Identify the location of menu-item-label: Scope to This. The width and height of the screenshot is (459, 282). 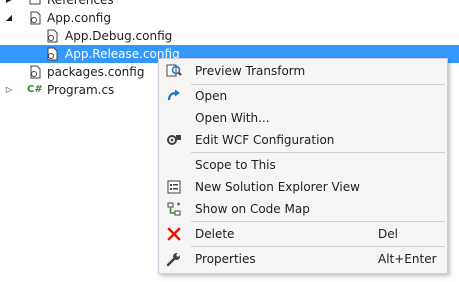
(235, 165).